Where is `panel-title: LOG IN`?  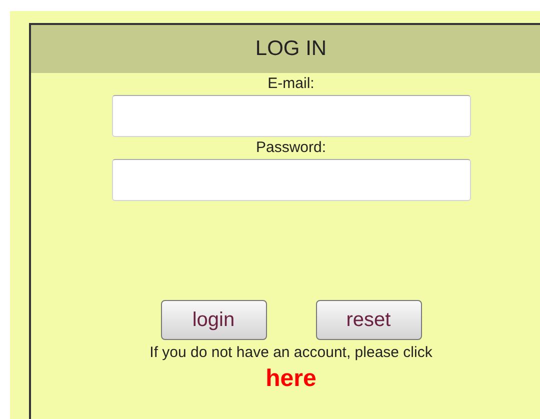
panel-title: LOG IN is located at coordinates (291, 49).